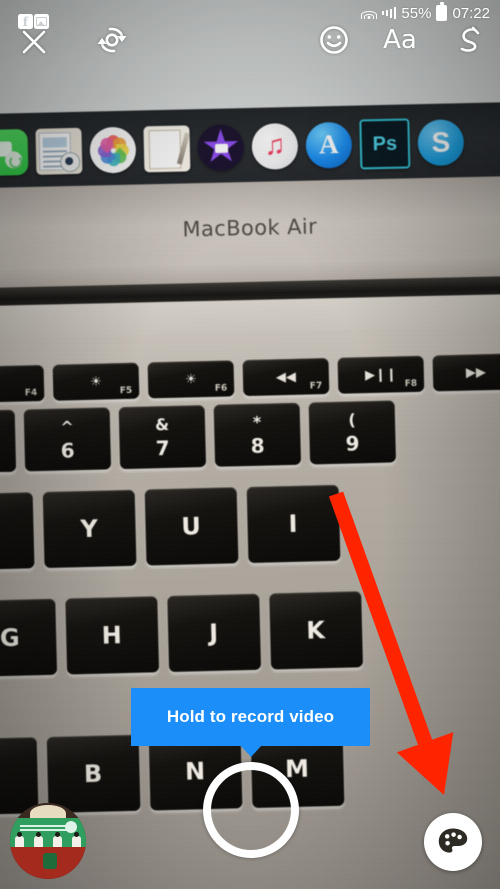 The height and width of the screenshot is (889, 500). I want to click on key-u: U, so click(191, 526).